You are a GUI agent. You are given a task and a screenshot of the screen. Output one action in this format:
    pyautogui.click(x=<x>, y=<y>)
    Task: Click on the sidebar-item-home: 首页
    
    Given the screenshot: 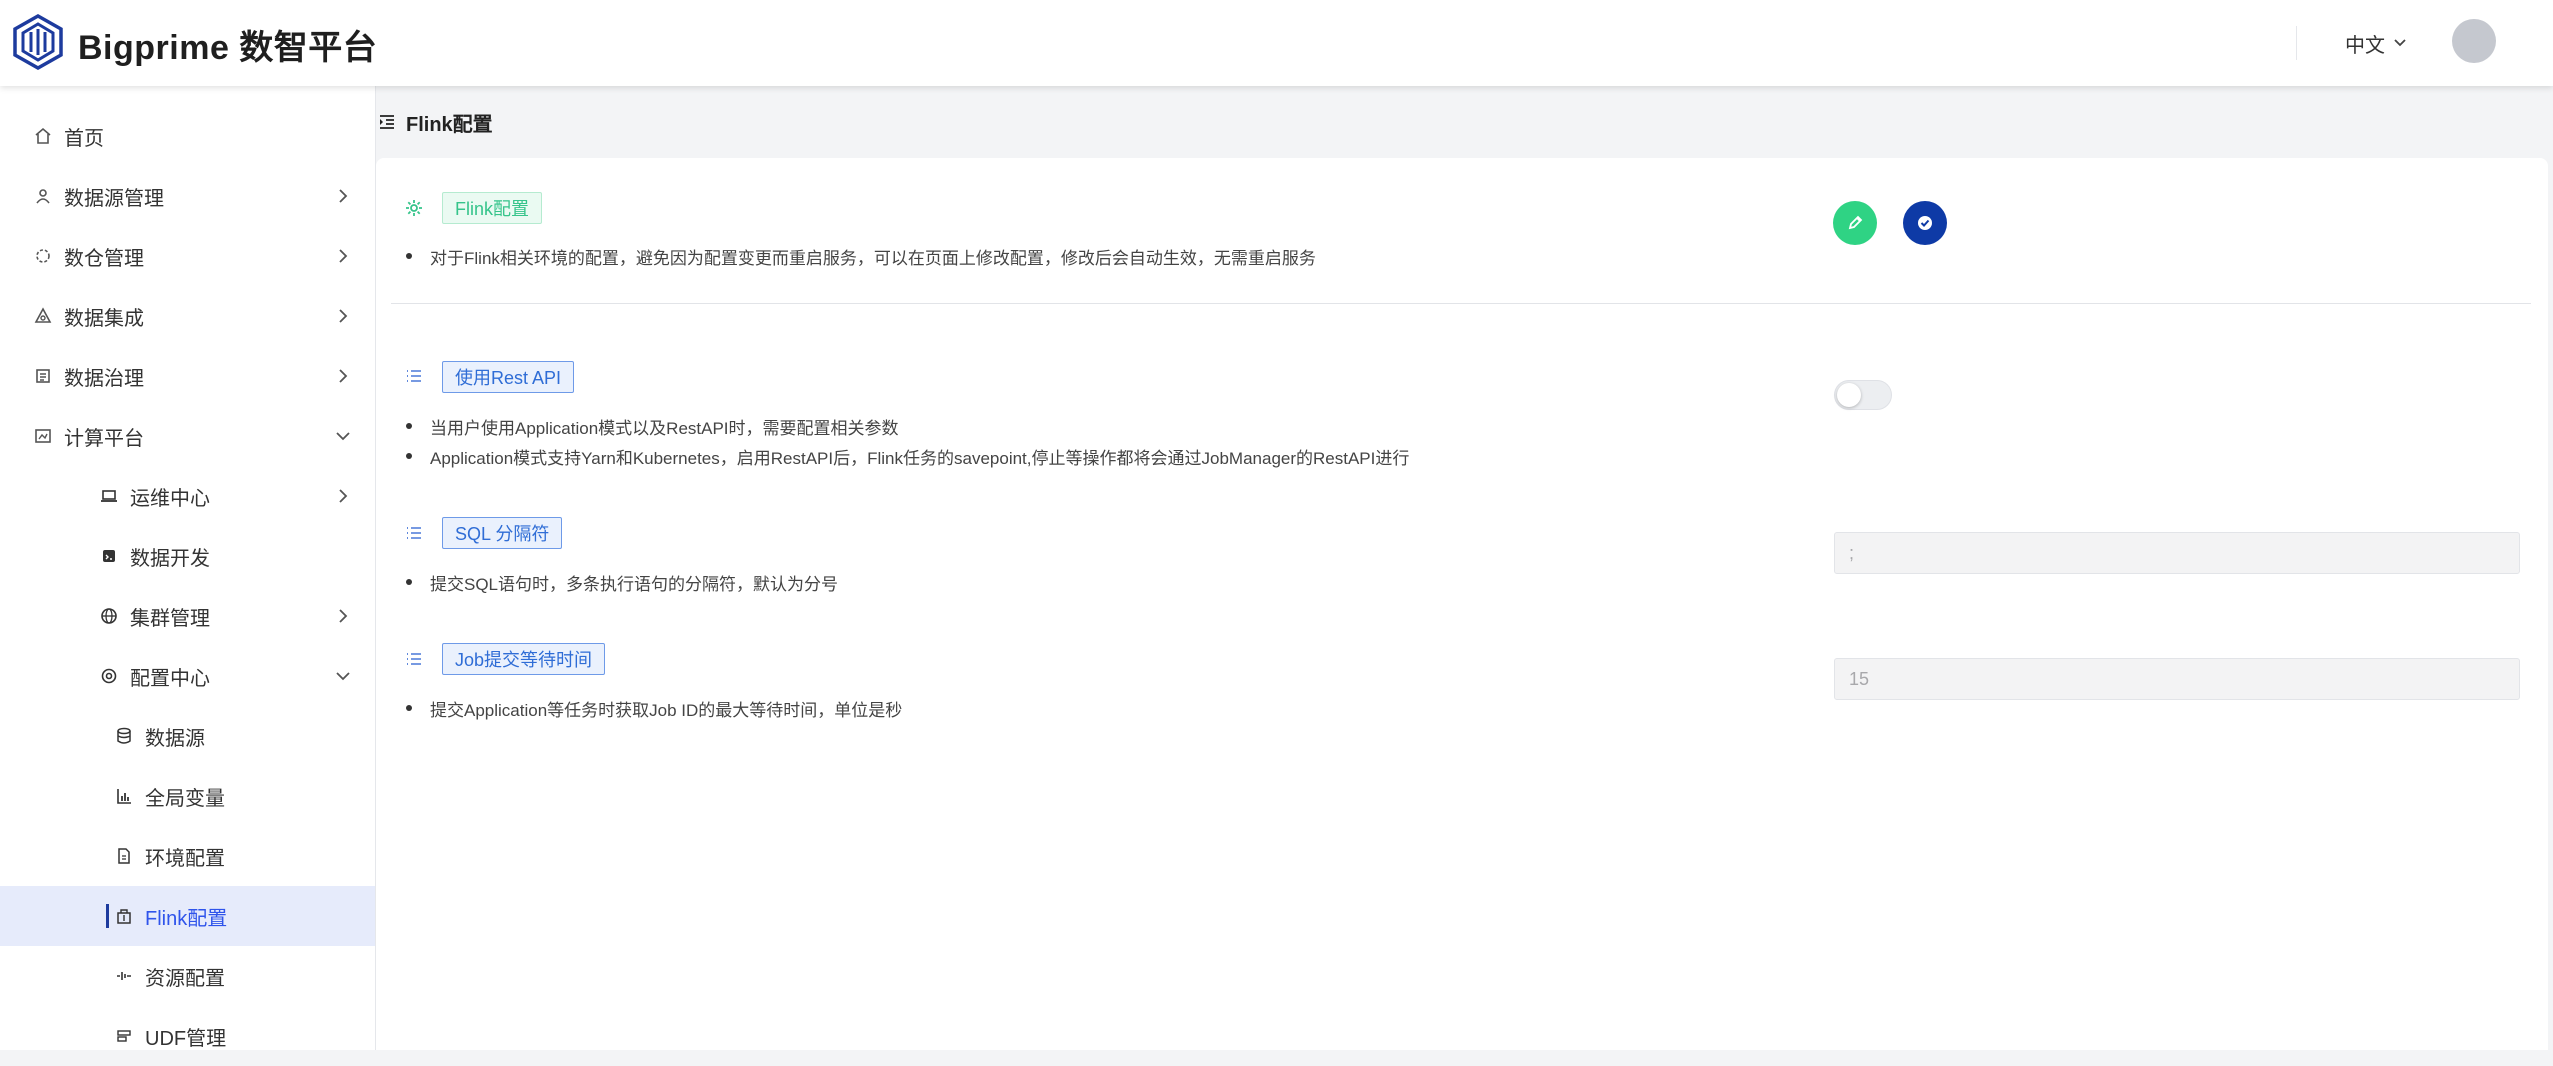 What is the action you would take?
    pyautogui.click(x=187, y=136)
    